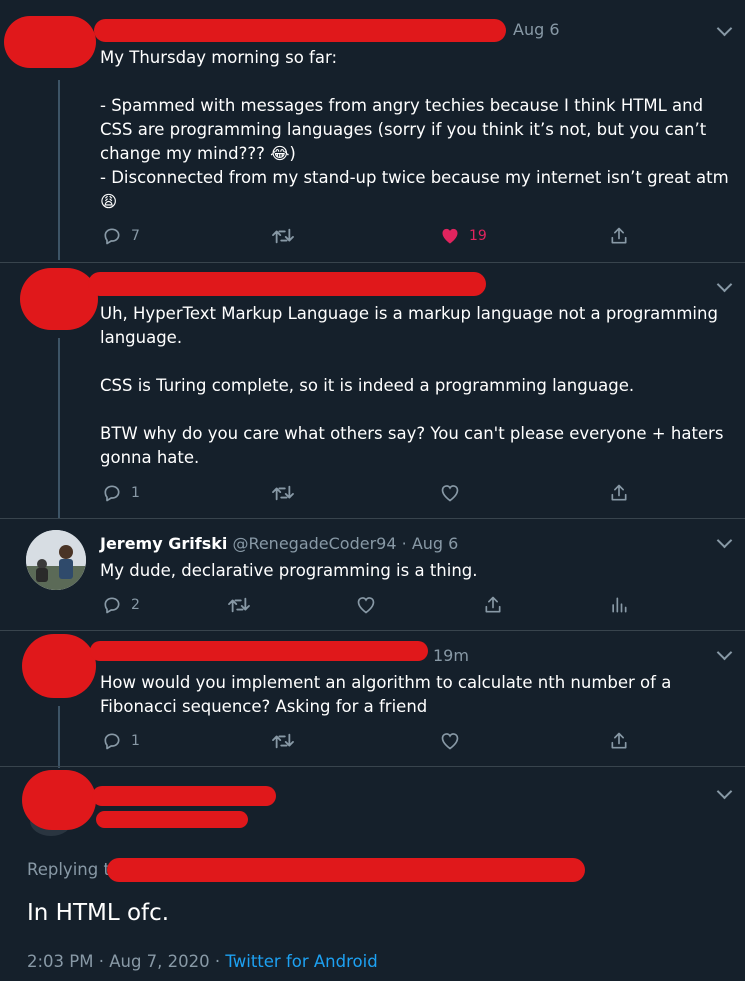  Describe the element at coordinates (478, 236) in the screenshot. I see `like-count: 19` at that location.